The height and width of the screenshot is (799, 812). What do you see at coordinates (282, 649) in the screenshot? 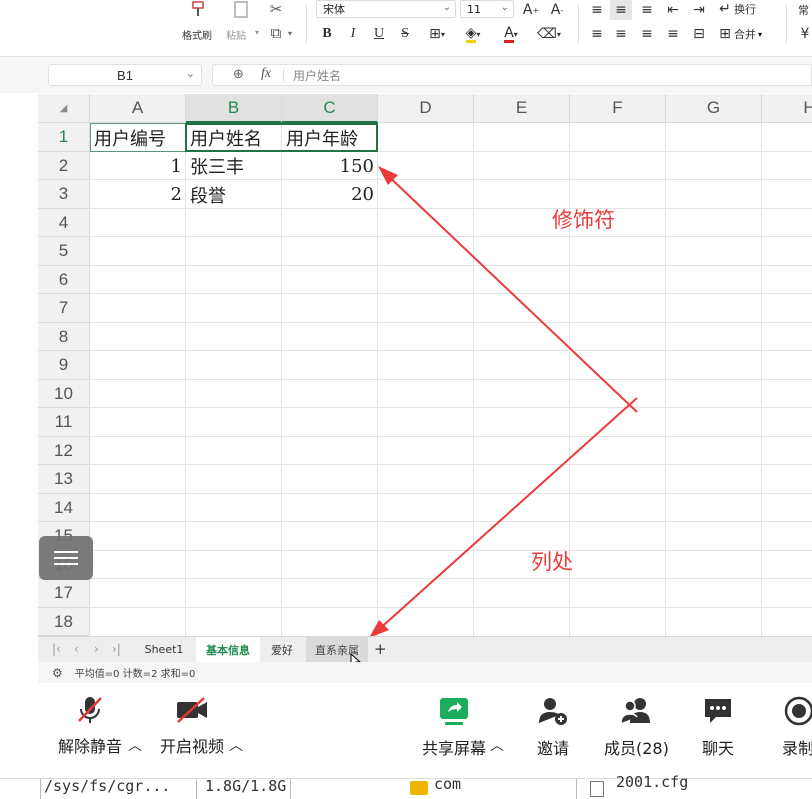
I see `sheet-tab: 爱好` at bounding box center [282, 649].